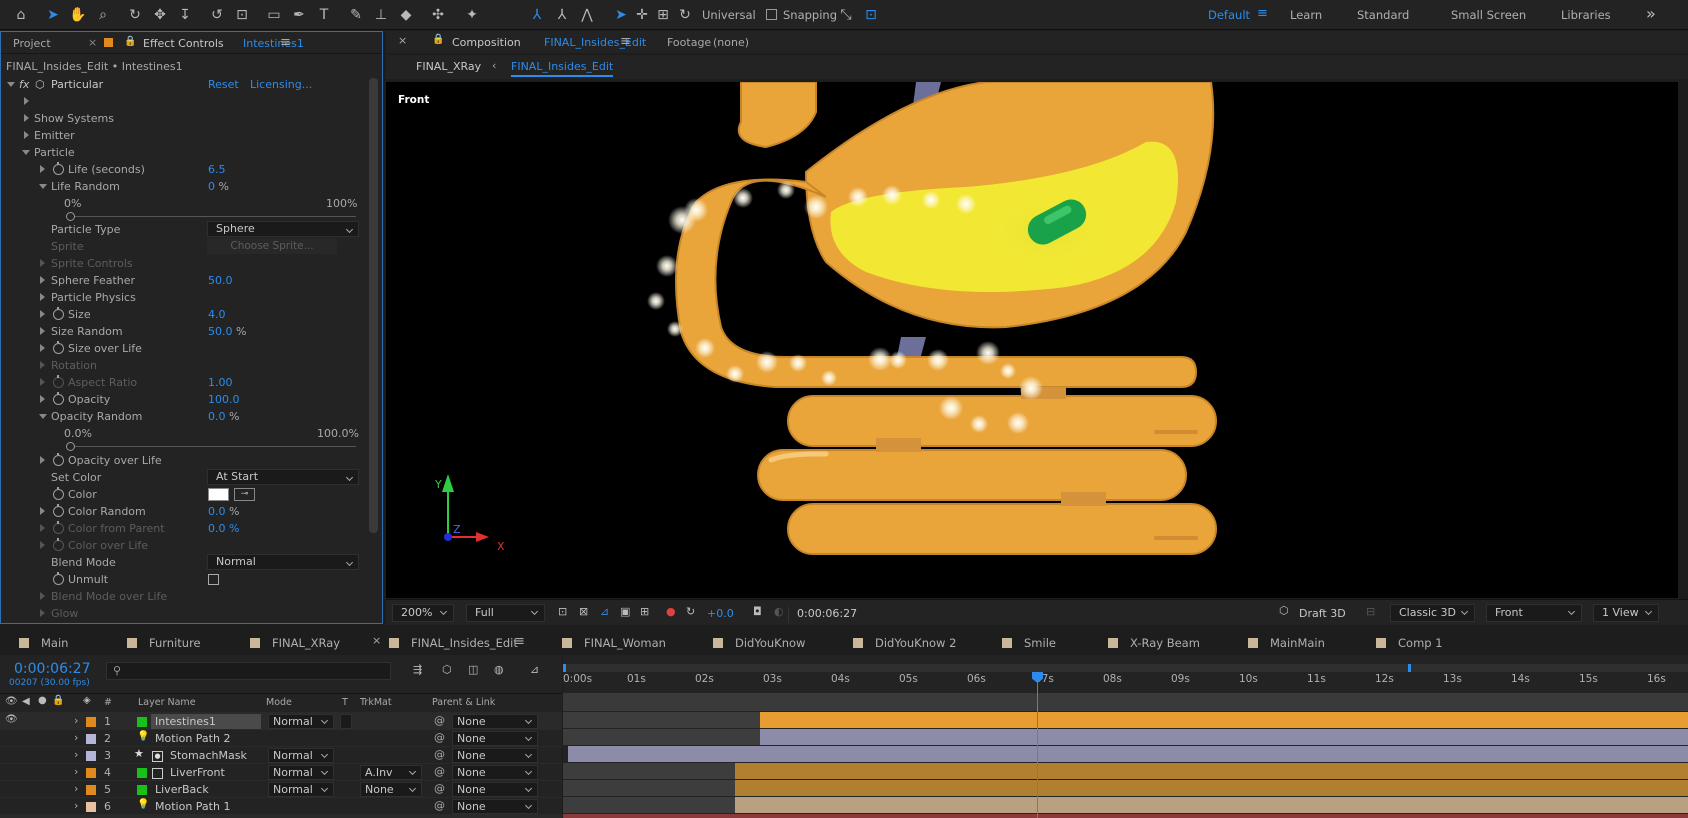  What do you see at coordinates (1432, 613) in the screenshot?
I see `renderer-dropdown: Classic 3D` at bounding box center [1432, 613].